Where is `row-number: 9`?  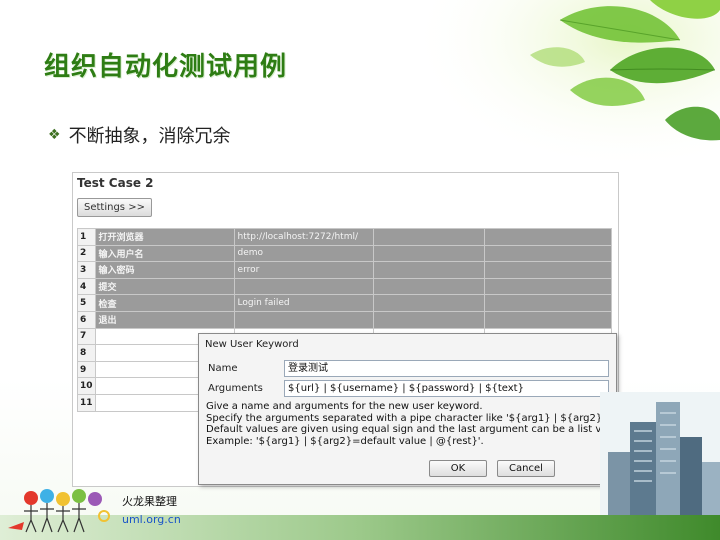 row-number: 9 is located at coordinates (86, 369).